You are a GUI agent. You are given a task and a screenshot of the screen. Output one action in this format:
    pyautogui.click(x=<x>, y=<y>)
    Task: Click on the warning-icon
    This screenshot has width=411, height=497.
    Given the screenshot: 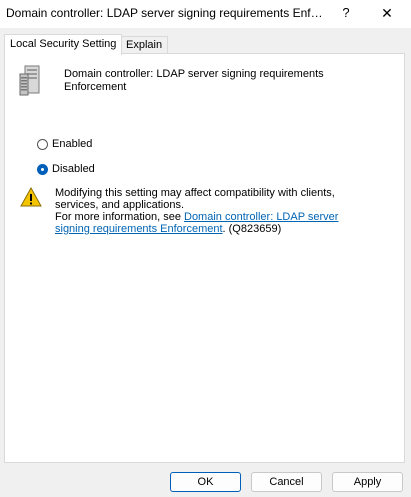 What is the action you would take?
    pyautogui.click(x=31, y=197)
    